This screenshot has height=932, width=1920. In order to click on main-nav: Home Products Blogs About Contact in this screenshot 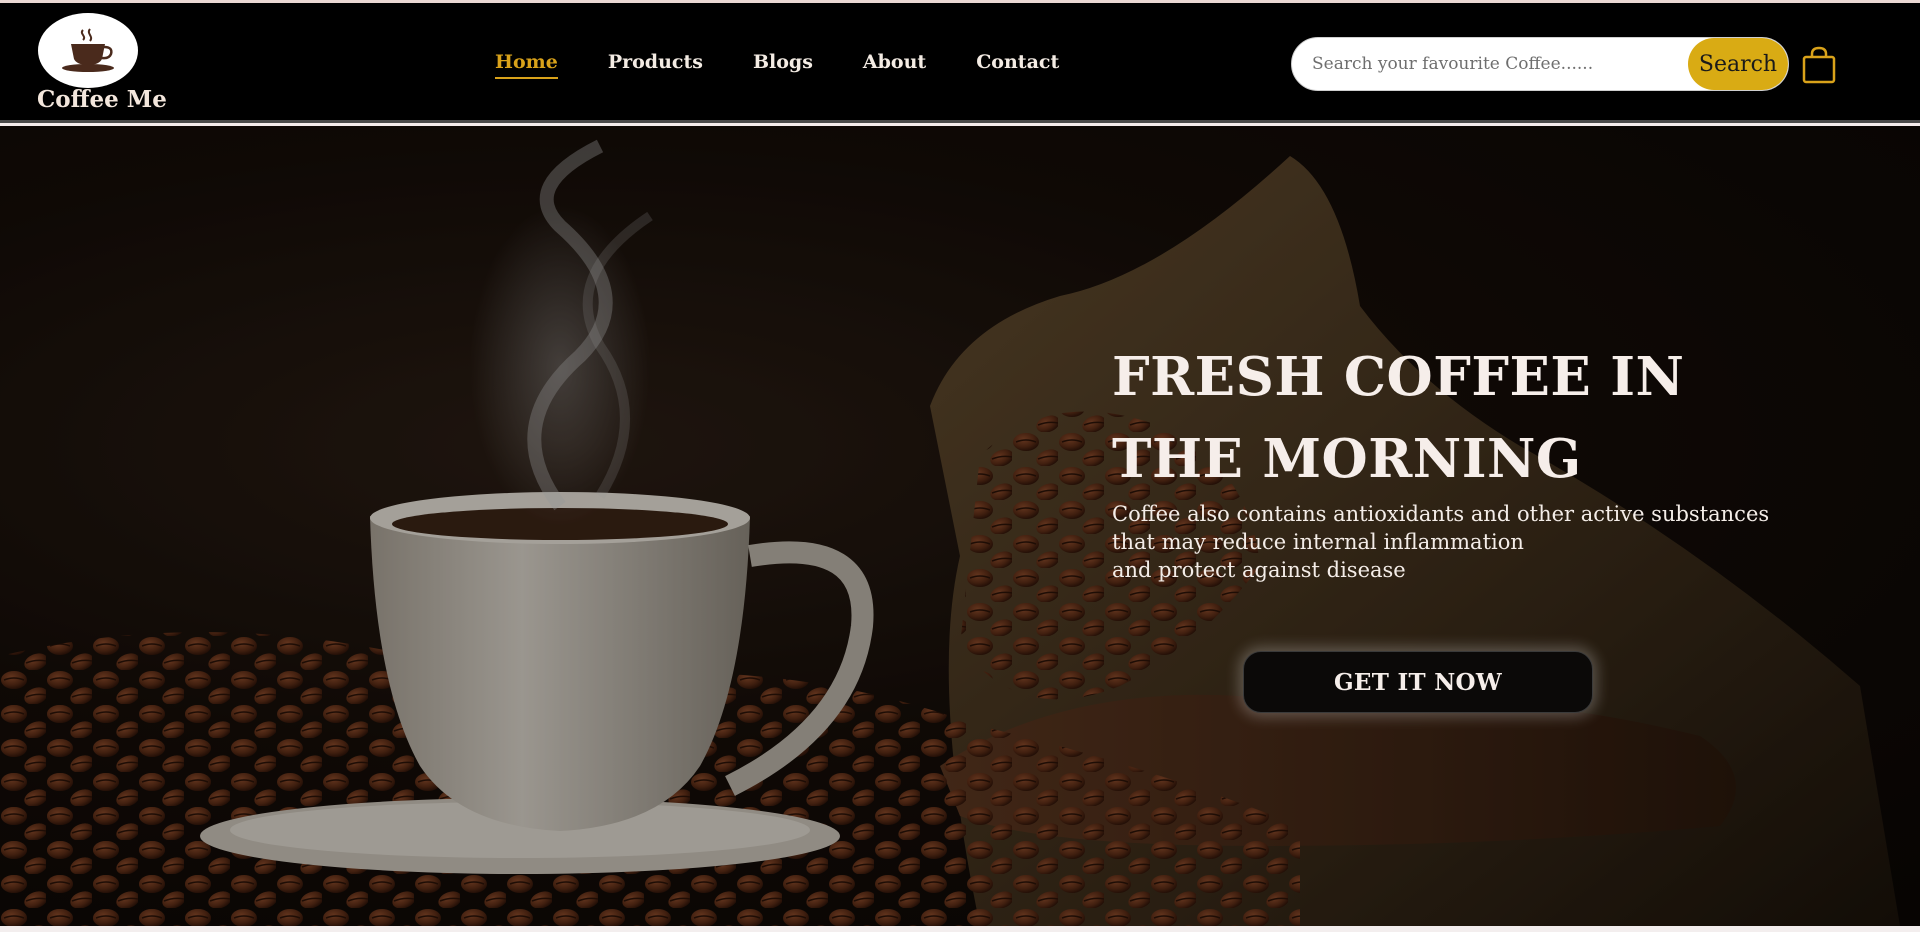, I will do `click(802, 65)`.